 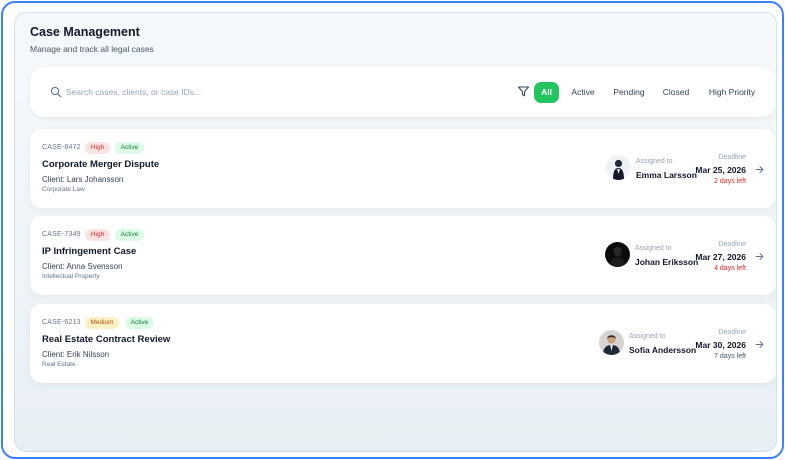 I want to click on days-left: 2 days left, so click(x=730, y=181).